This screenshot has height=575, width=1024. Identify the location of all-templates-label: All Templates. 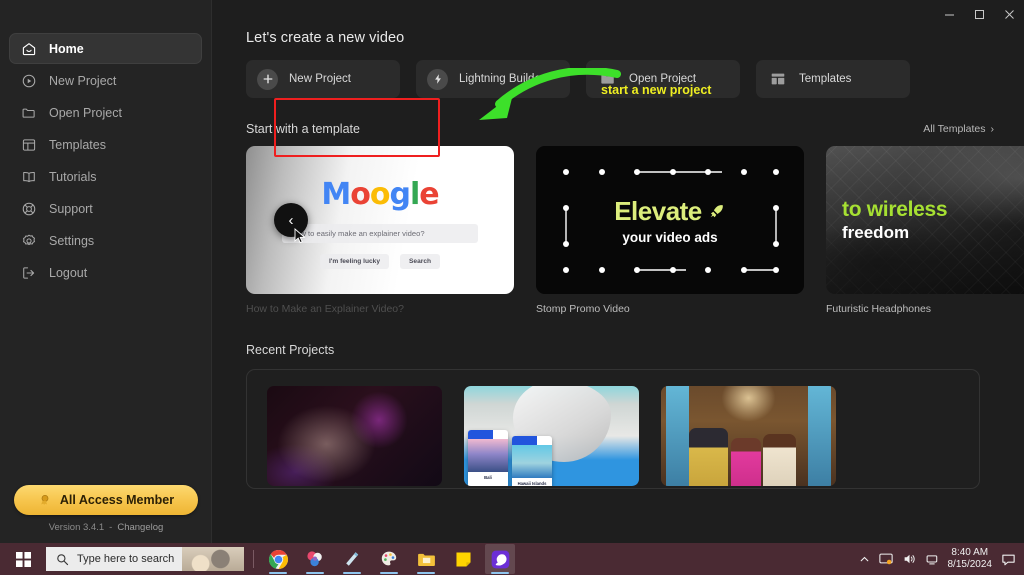
(954, 129).